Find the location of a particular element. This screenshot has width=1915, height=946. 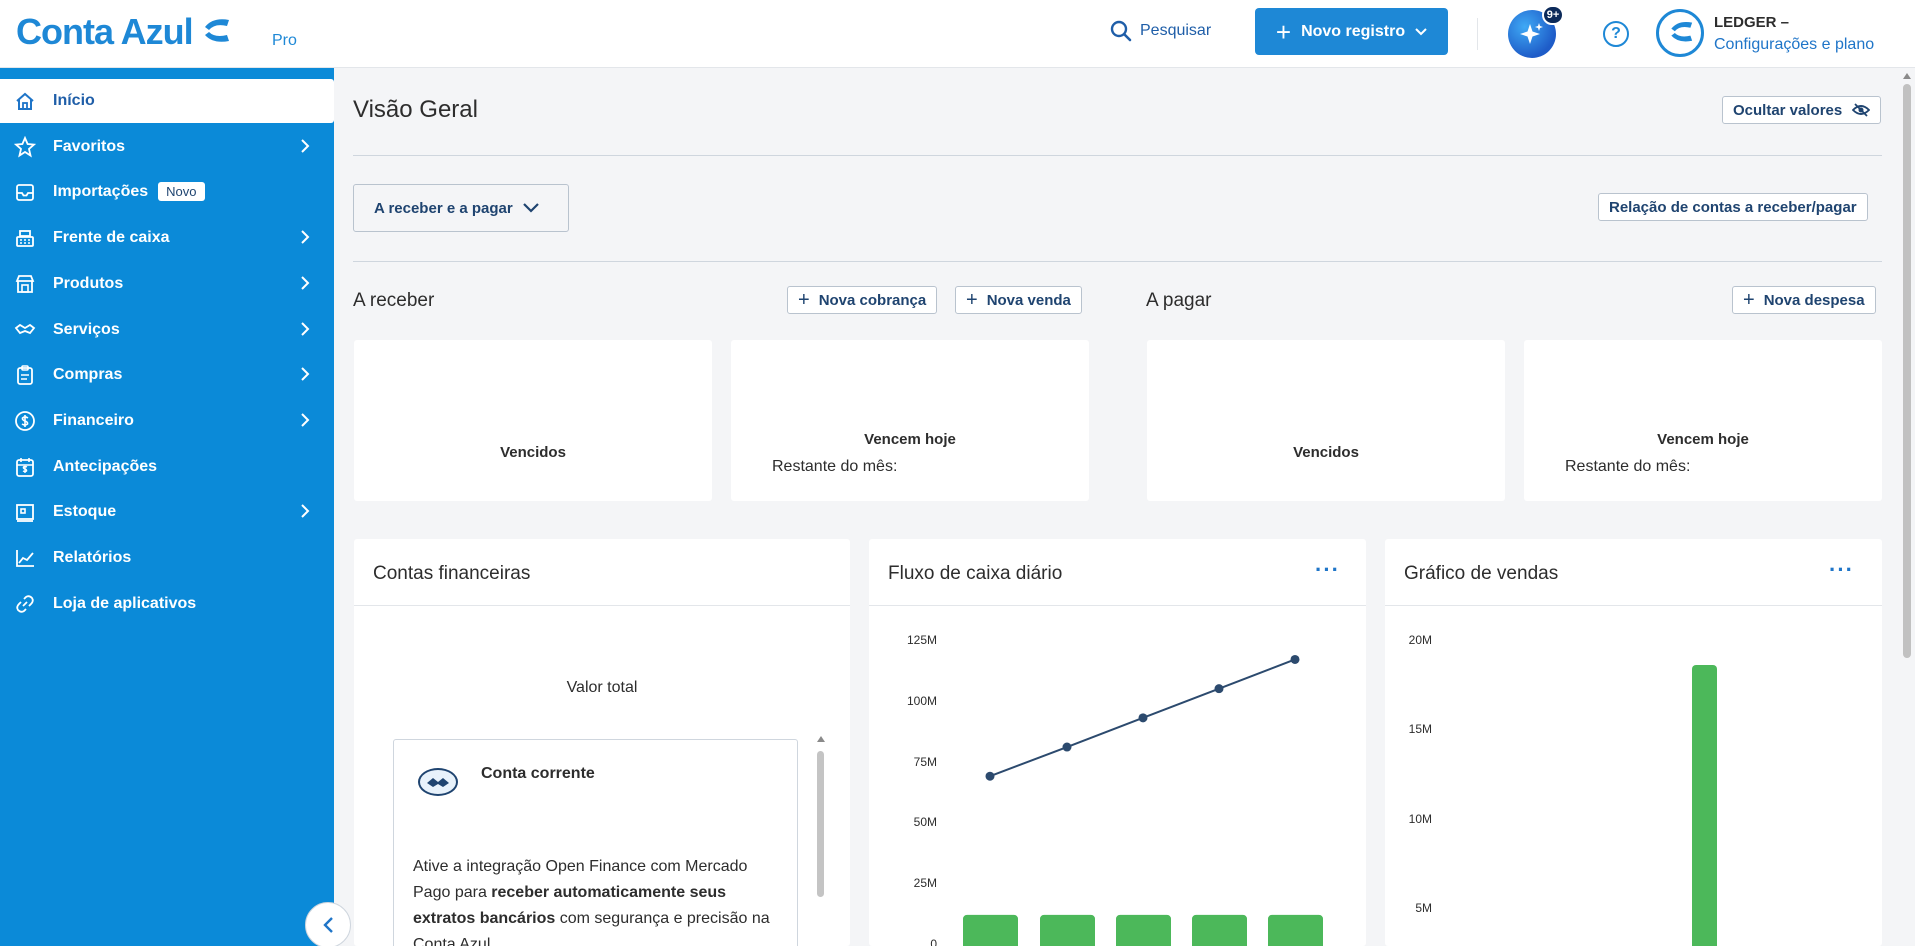

sidebar-item-loja-de-aplicativos: Loja de aplicativos is located at coordinates (167, 604).